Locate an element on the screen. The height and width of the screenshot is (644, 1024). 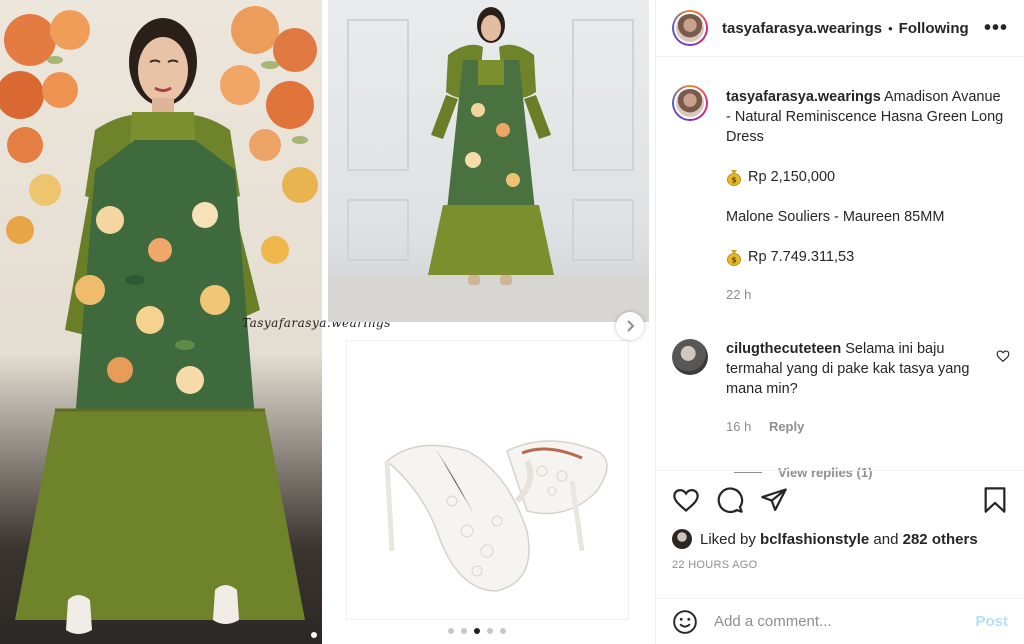
dress-price: Rp 2,150,000 is located at coordinates (792, 177).